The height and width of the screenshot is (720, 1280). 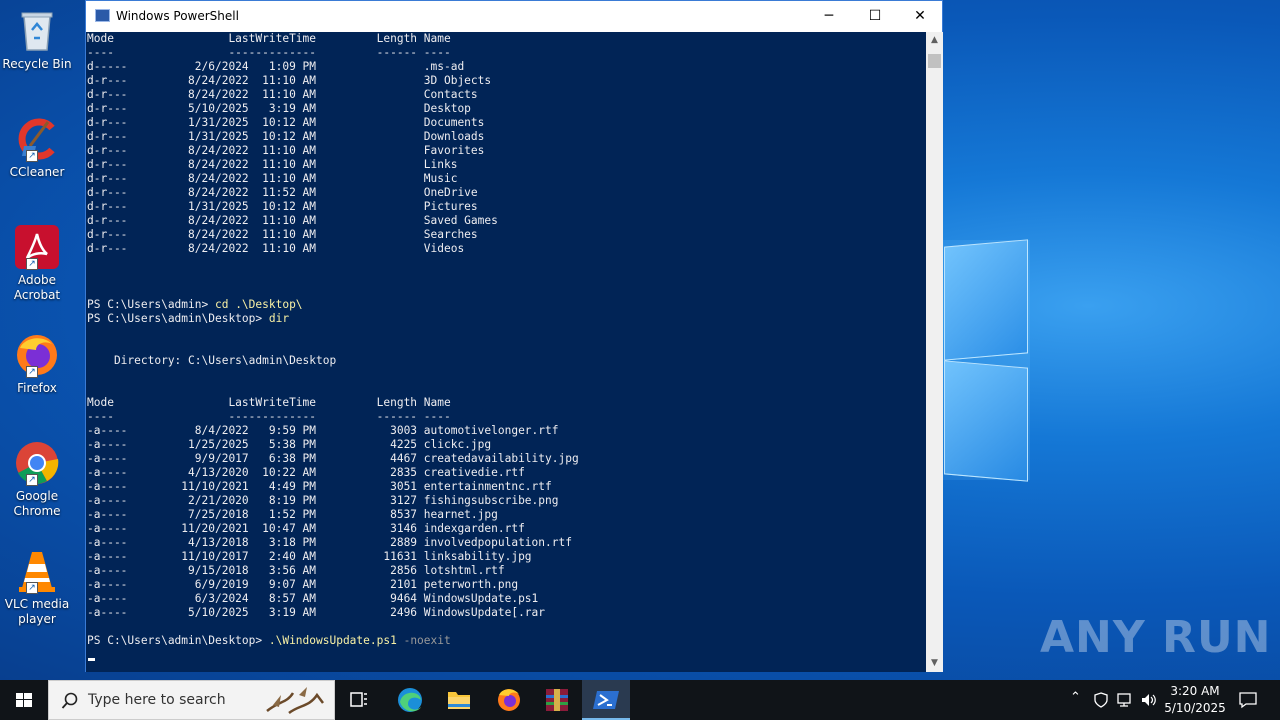 What do you see at coordinates (37, 355) in the screenshot?
I see `firefox-icon: ↗` at bounding box center [37, 355].